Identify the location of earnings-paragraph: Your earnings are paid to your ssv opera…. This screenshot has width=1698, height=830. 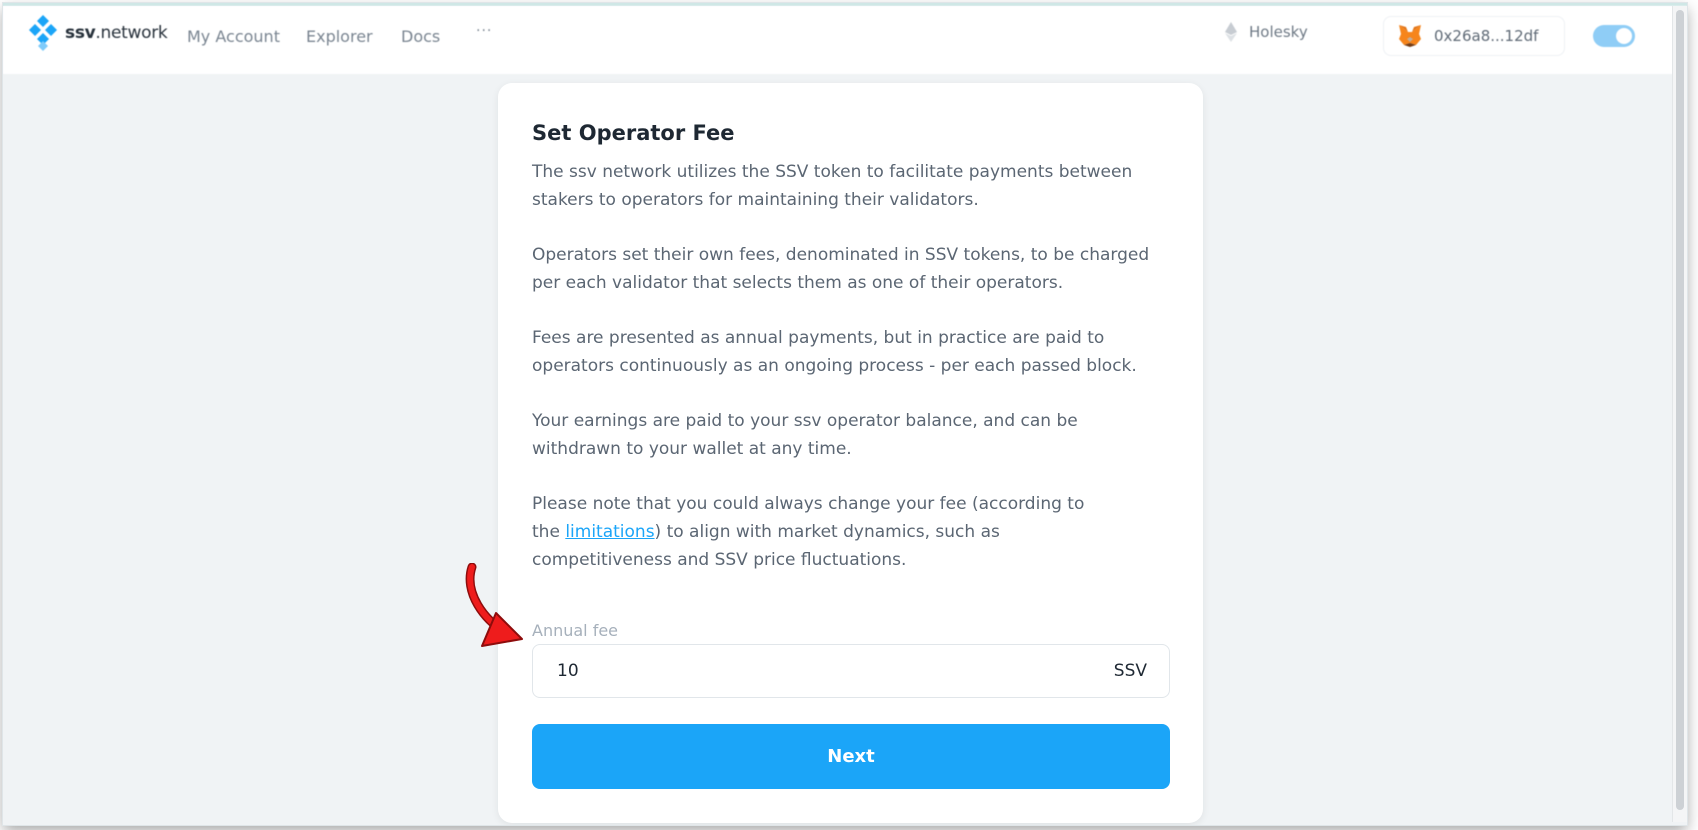
(805, 435).